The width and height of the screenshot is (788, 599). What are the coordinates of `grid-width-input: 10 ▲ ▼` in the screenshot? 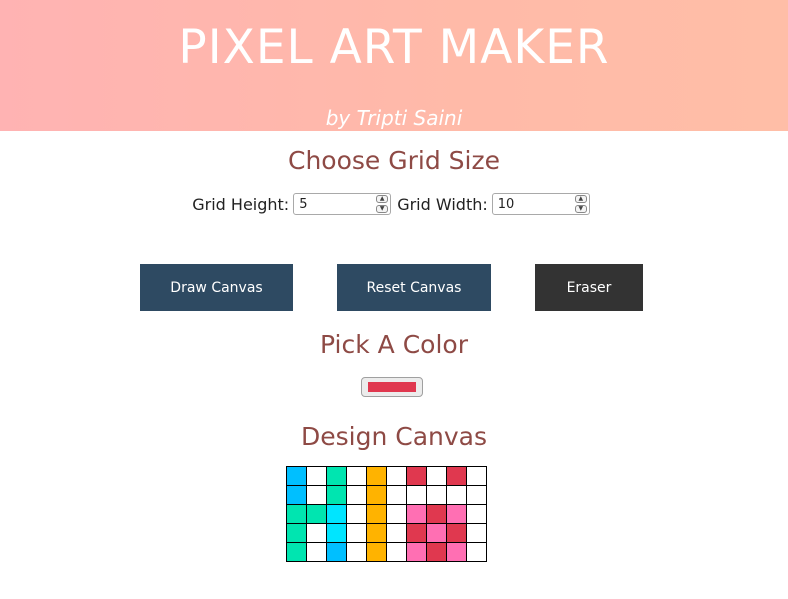 It's located at (540, 204).